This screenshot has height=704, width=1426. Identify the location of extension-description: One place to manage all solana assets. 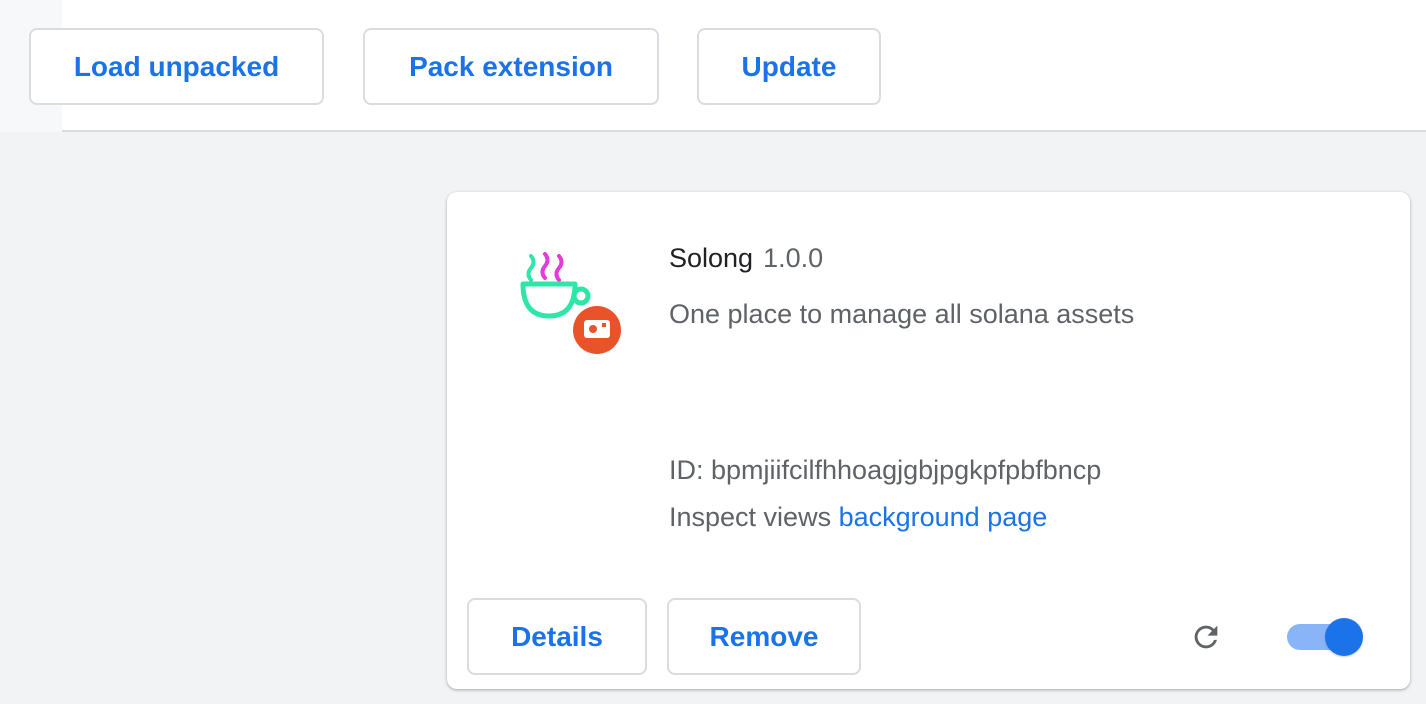
(902, 314).